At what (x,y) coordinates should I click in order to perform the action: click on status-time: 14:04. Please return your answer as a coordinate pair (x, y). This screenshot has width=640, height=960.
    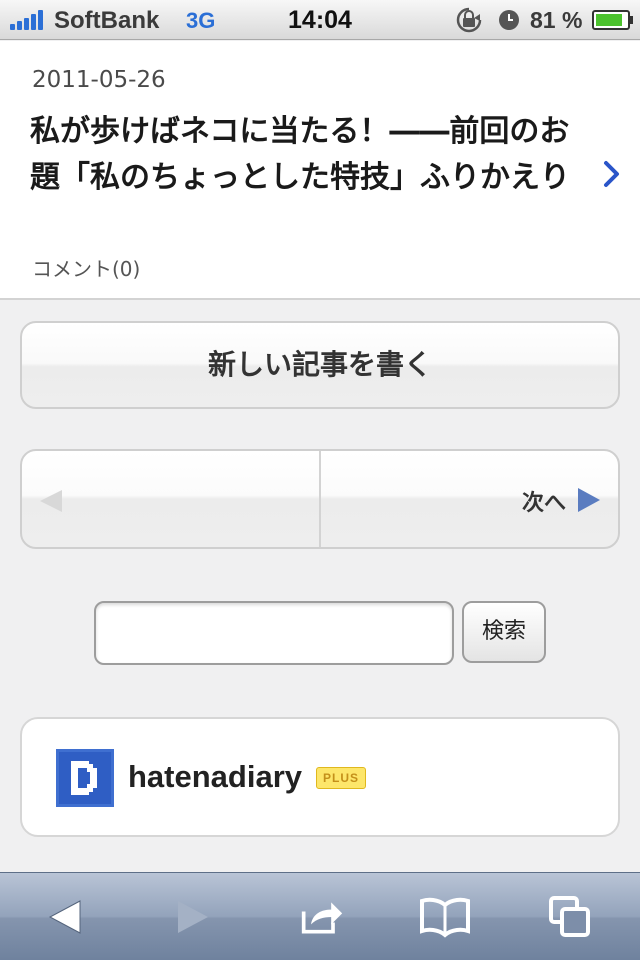
    Looking at the image, I should click on (320, 20).